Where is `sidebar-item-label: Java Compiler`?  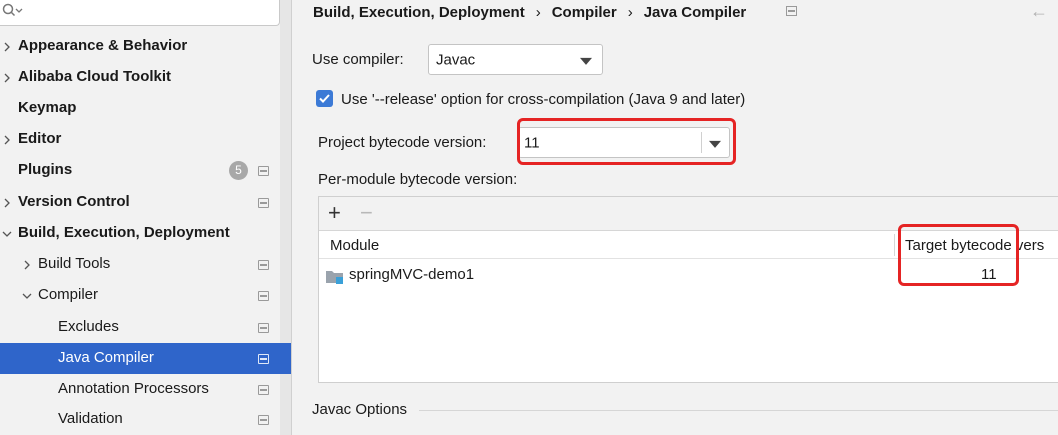
sidebar-item-label: Java Compiler is located at coordinates (106, 357).